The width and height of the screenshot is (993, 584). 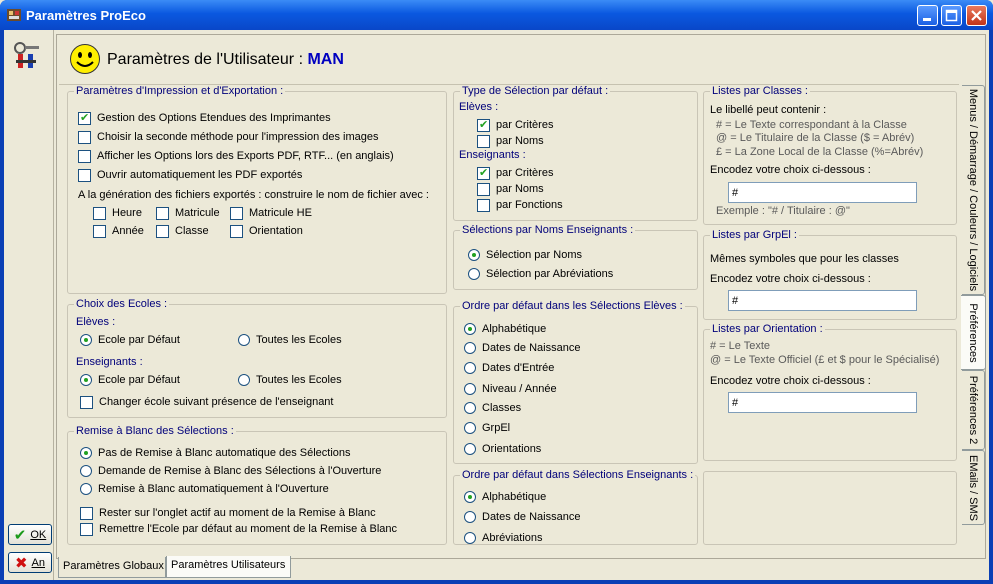 I want to click on filename-matricule-he: Matricule HE, so click(x=271, y=213).